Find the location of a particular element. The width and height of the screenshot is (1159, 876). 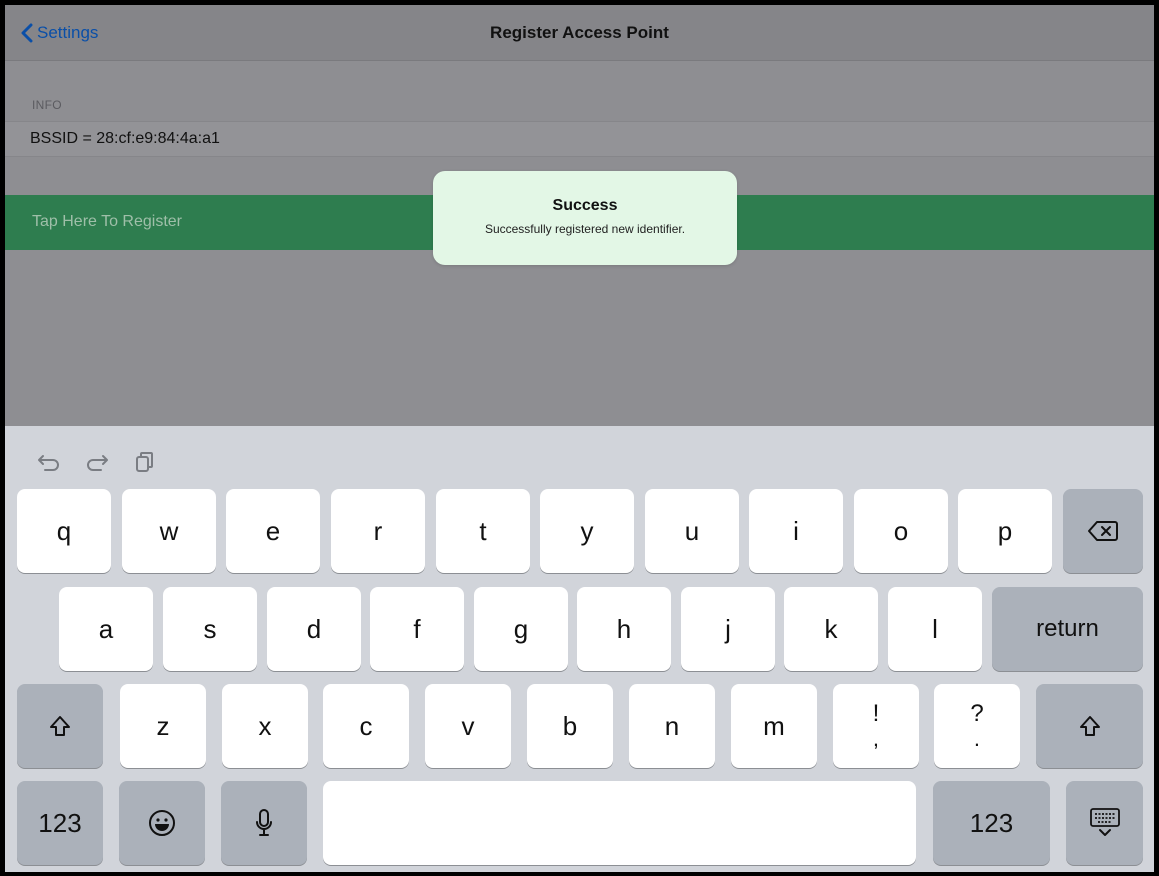

backspace-icon is located at coordinates (1103, 531).